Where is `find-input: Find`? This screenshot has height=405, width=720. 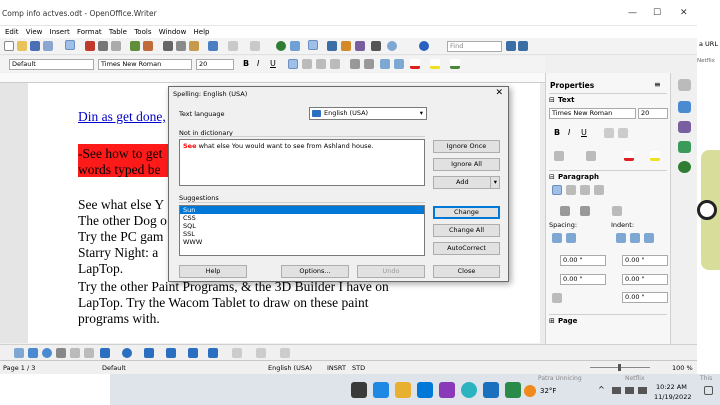
find-input: Find is located at coordinates (474, 46).